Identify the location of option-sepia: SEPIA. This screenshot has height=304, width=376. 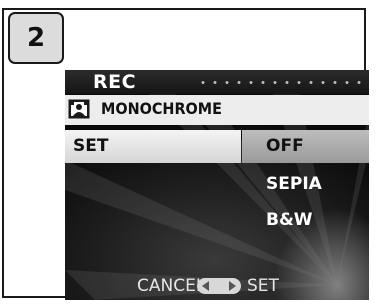
(305, 184).